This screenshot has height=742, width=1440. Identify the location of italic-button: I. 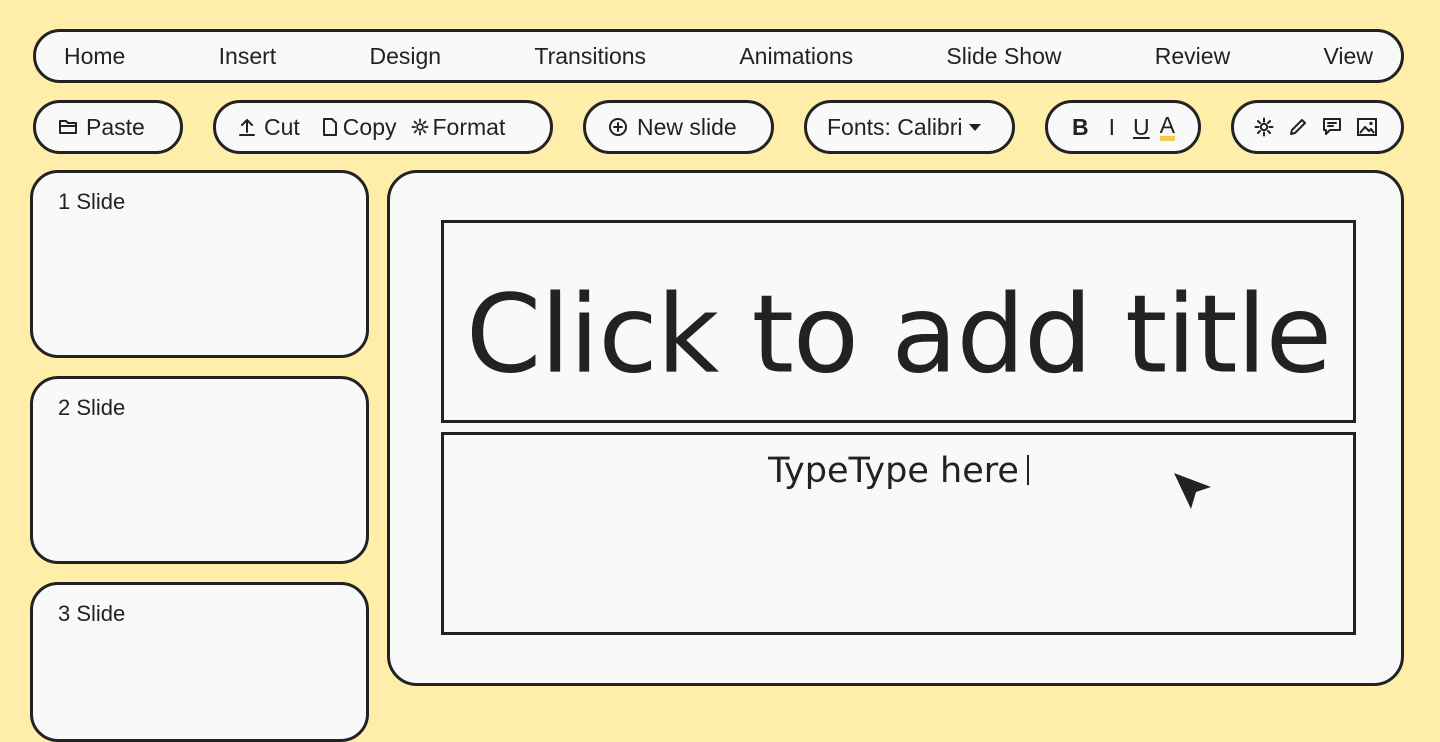
(1112, 127).